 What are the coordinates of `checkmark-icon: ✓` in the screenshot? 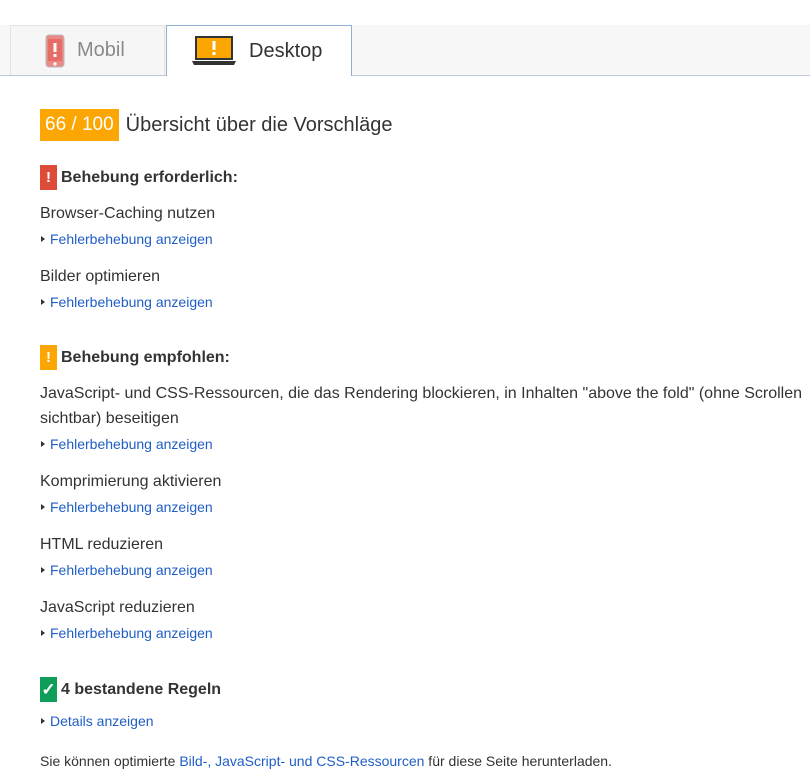 It's located at (48, 689).